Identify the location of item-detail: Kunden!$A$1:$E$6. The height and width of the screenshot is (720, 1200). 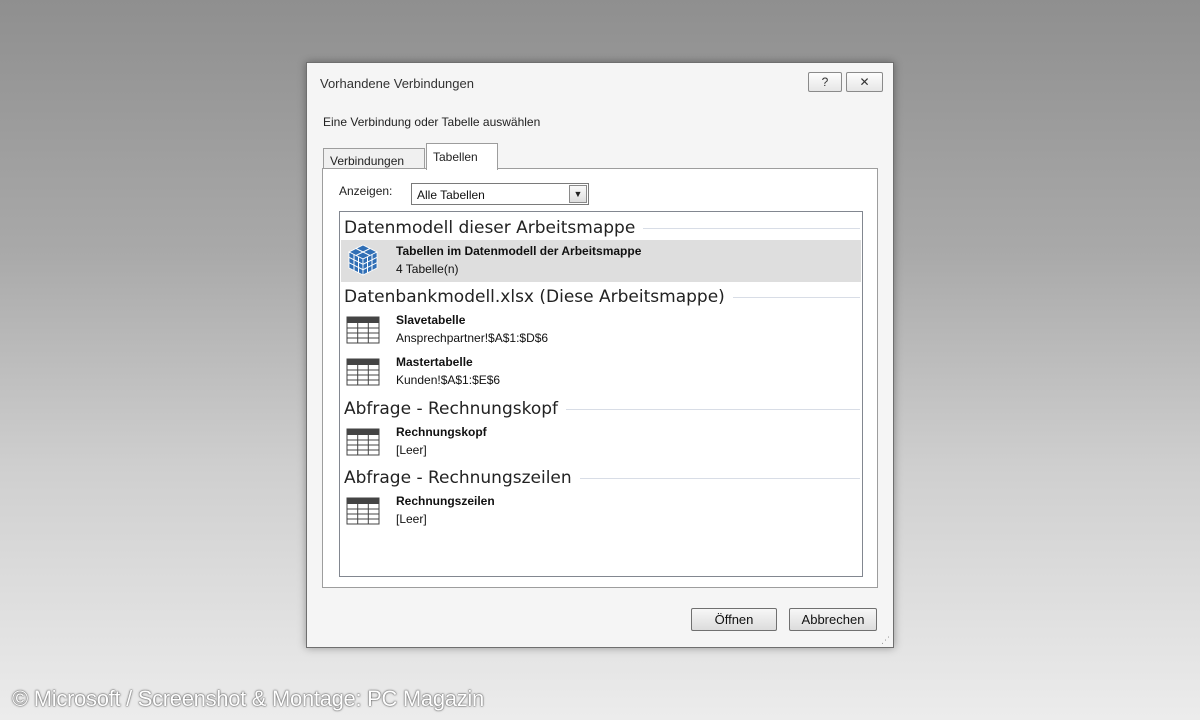
(448, 380).